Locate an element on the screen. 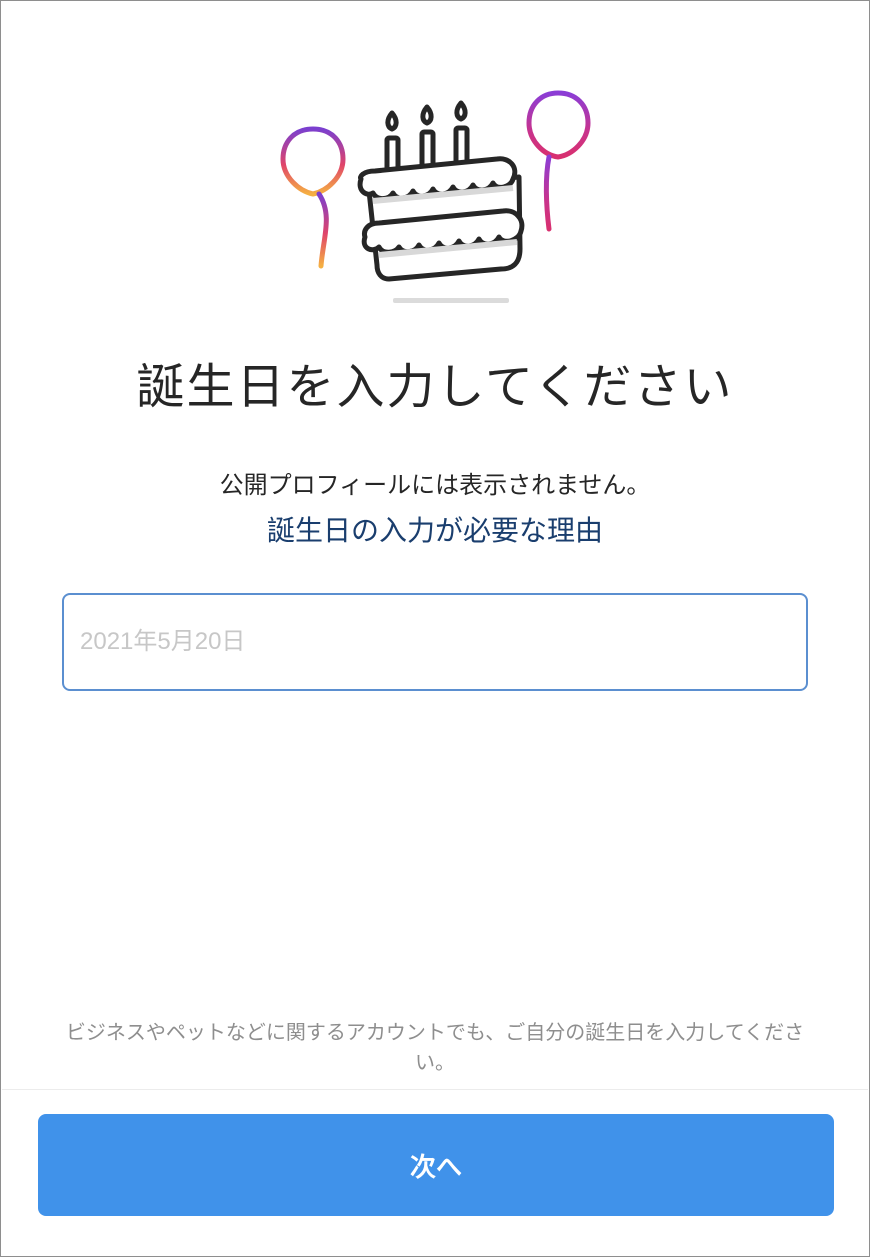 Image resolution: width=870 pixels, height=1257 pixels. cake-icon is located at coordinates (441, 219).